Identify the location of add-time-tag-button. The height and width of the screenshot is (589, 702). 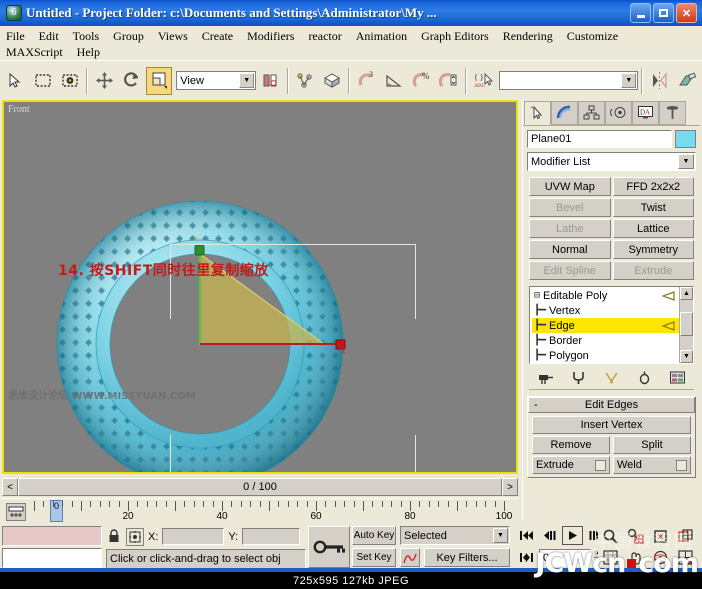
(329, 547).